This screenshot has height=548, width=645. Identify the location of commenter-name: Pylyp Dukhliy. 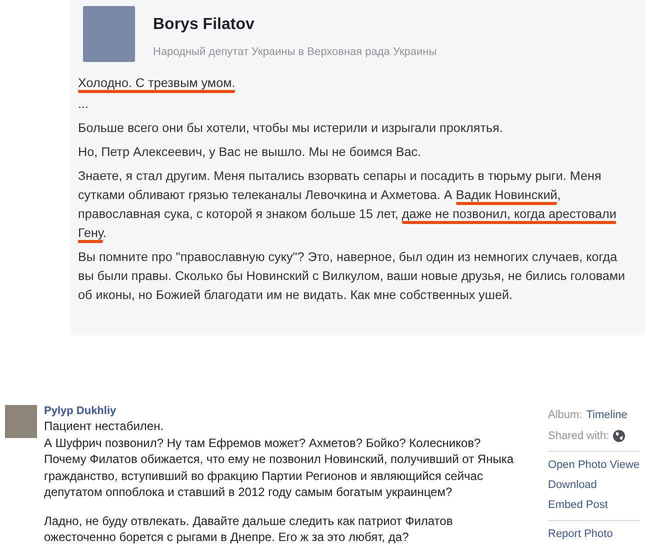
(292, 411).